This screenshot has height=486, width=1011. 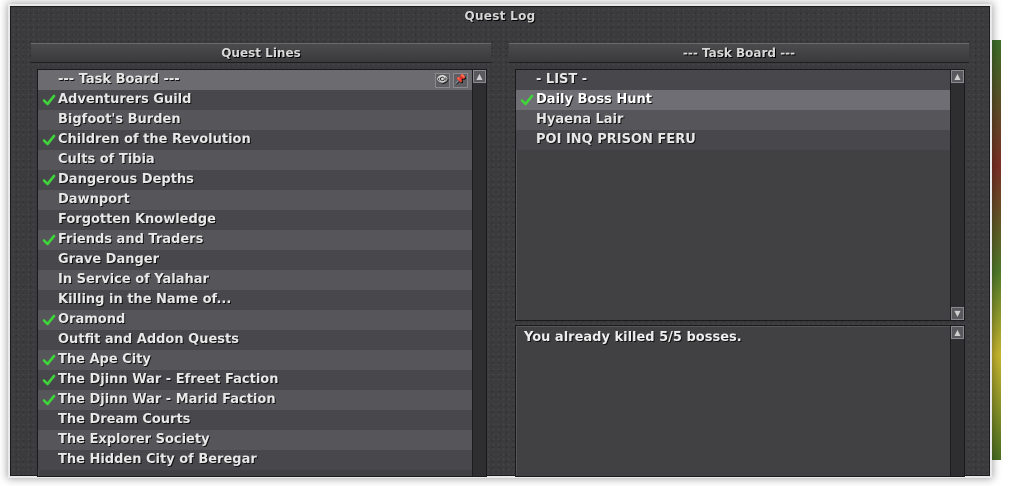 What do you see at coordinates (442, 80) in the screenshot?
I see `eye-icon: 👁` at bounding box center [442, 80].